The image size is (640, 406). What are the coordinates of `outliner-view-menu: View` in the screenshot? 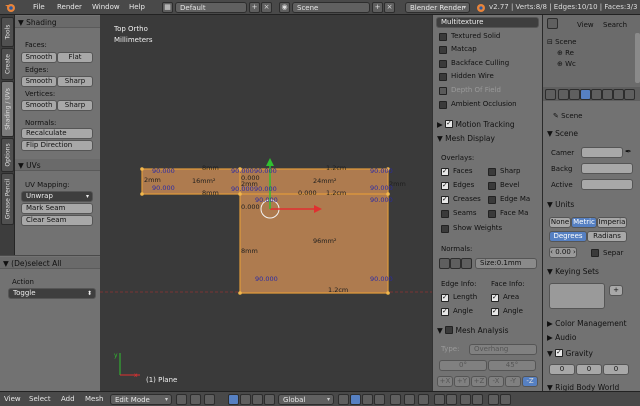 It's located at (585, 25).